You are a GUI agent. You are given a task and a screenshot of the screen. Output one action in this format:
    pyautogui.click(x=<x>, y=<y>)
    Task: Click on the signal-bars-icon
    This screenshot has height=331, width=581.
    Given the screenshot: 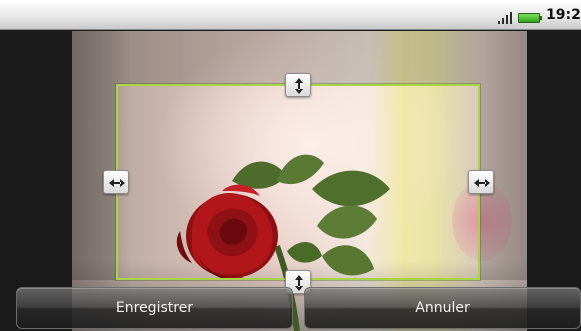 What is the action you would take?
    pyautogui.click(x=505, y=17)
    